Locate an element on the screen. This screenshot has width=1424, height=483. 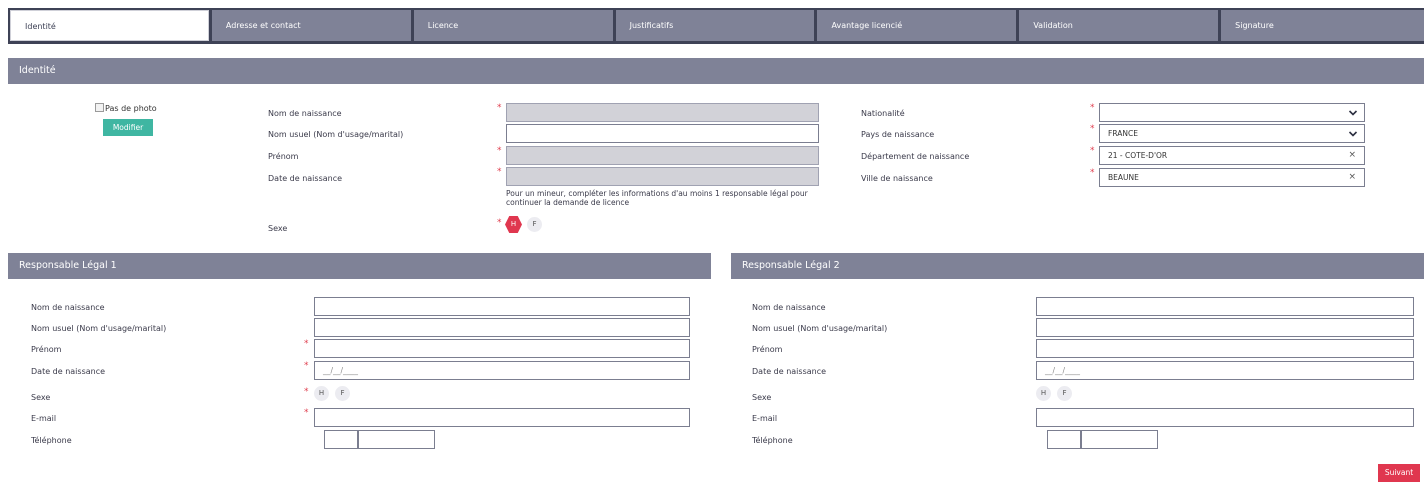
tab-avantage-licencie: Avantage licencié is located at coordinates (917, 25).